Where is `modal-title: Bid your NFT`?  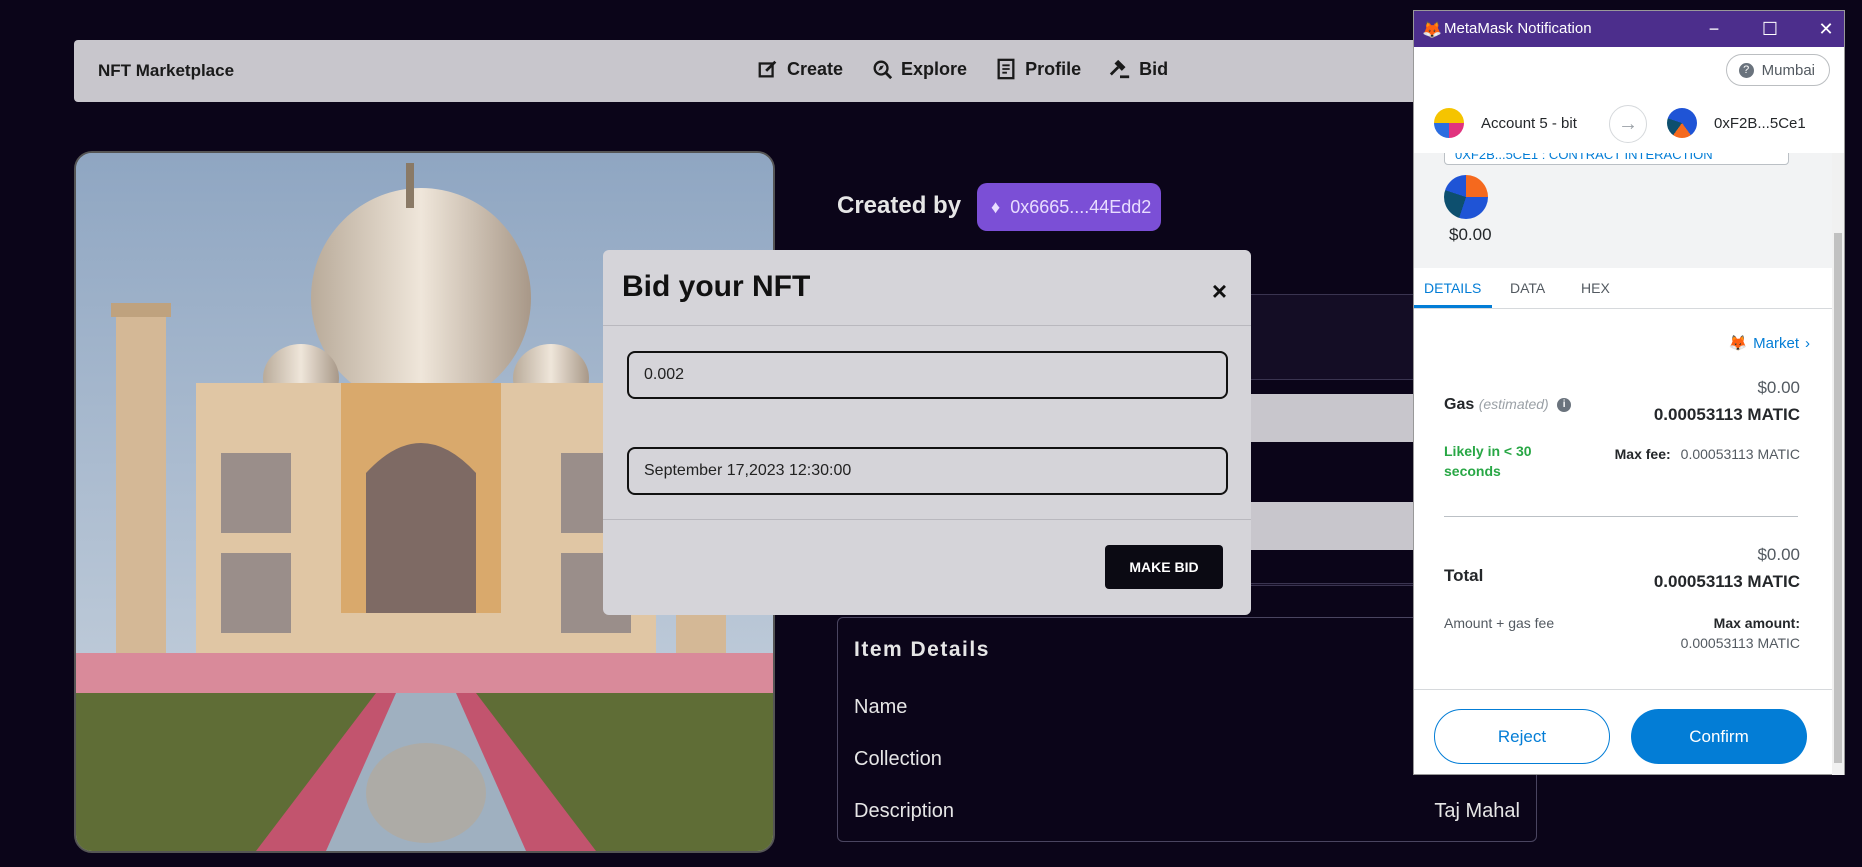 modal-title: Bid your NFT is located at coordinates (716, 286).